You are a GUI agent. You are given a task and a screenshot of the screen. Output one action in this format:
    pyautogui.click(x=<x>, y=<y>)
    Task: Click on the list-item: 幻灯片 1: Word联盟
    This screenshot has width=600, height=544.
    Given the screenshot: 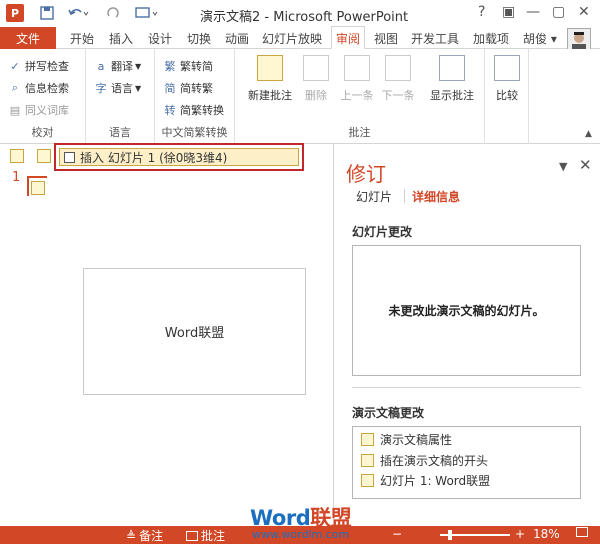 What is the action you would take?
    pyautogui.click(x=425, y=480)
    